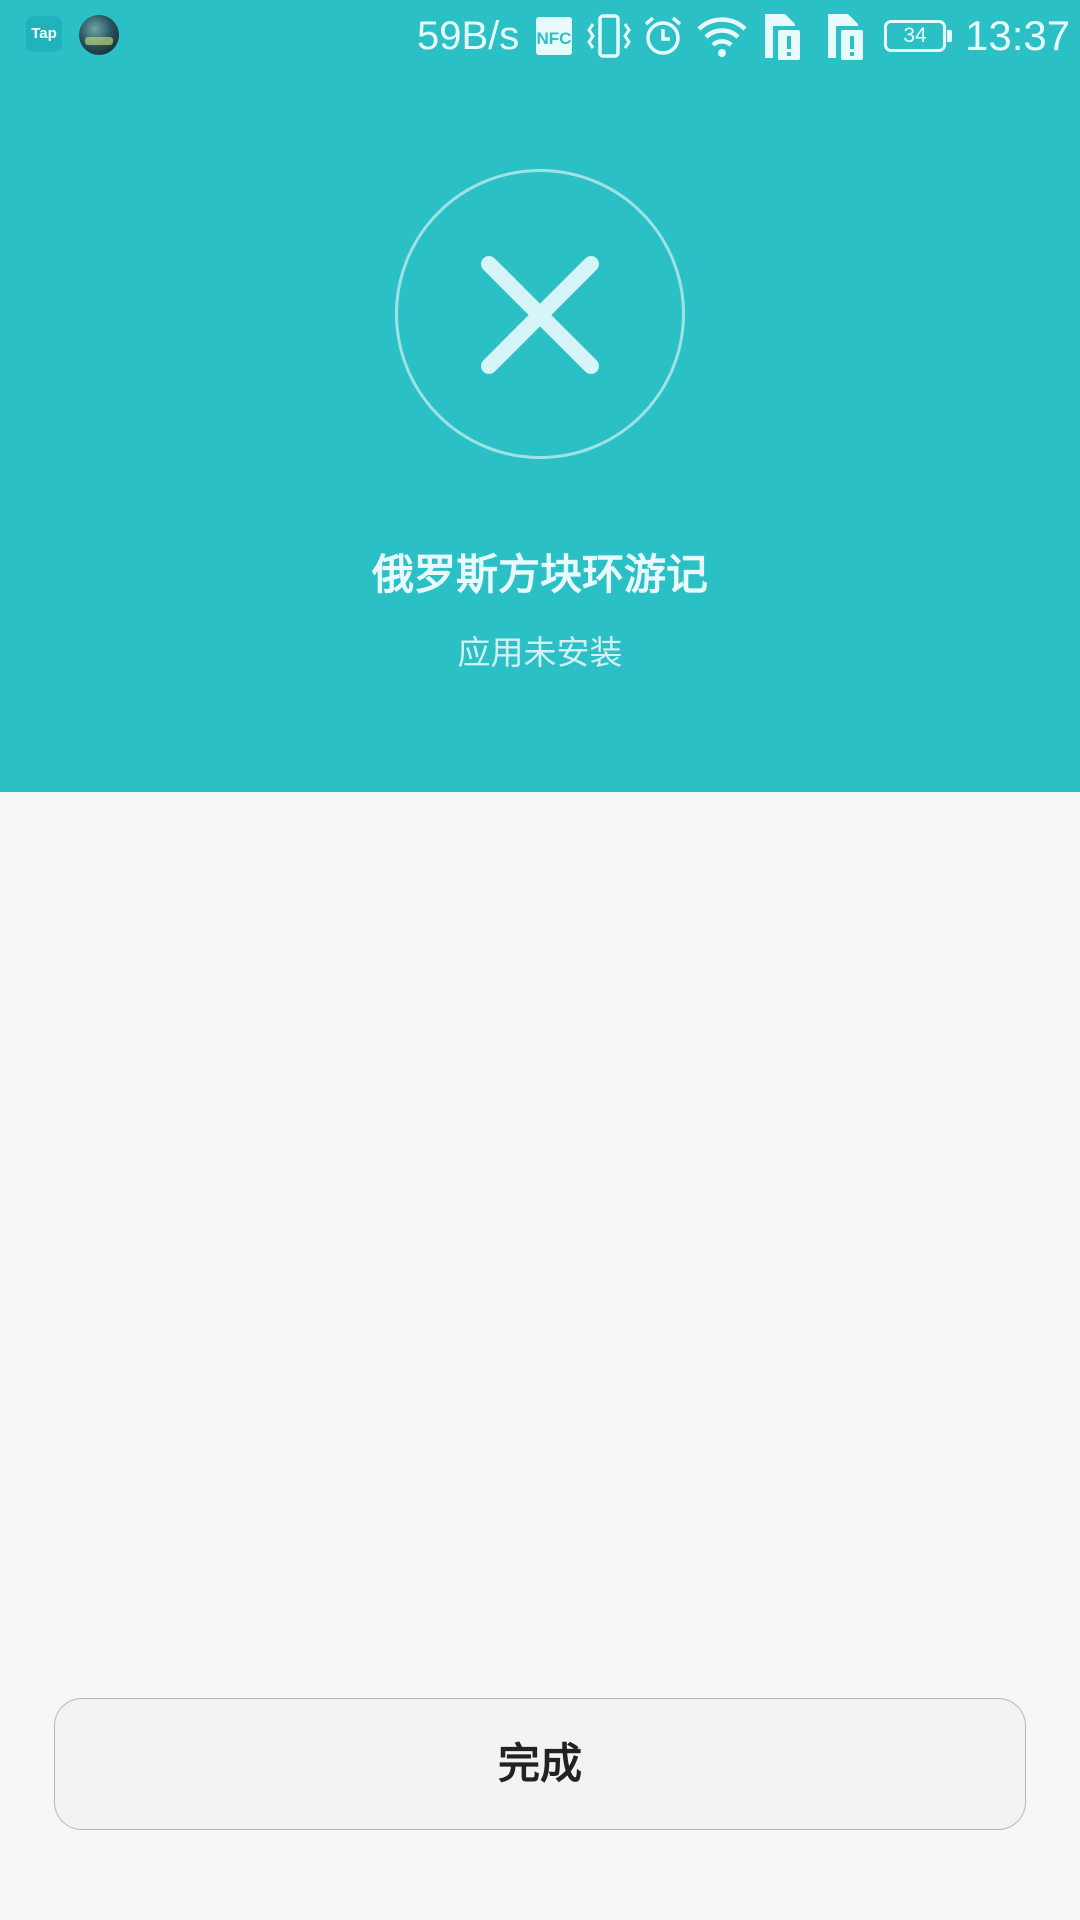 The width and height of the screenshot is (1080, 1920). What do you see at coordinates (539, 574) in the screenshot?
I see `app-name: 俄罗斯方块环游记` at bounding box center [539, 574].